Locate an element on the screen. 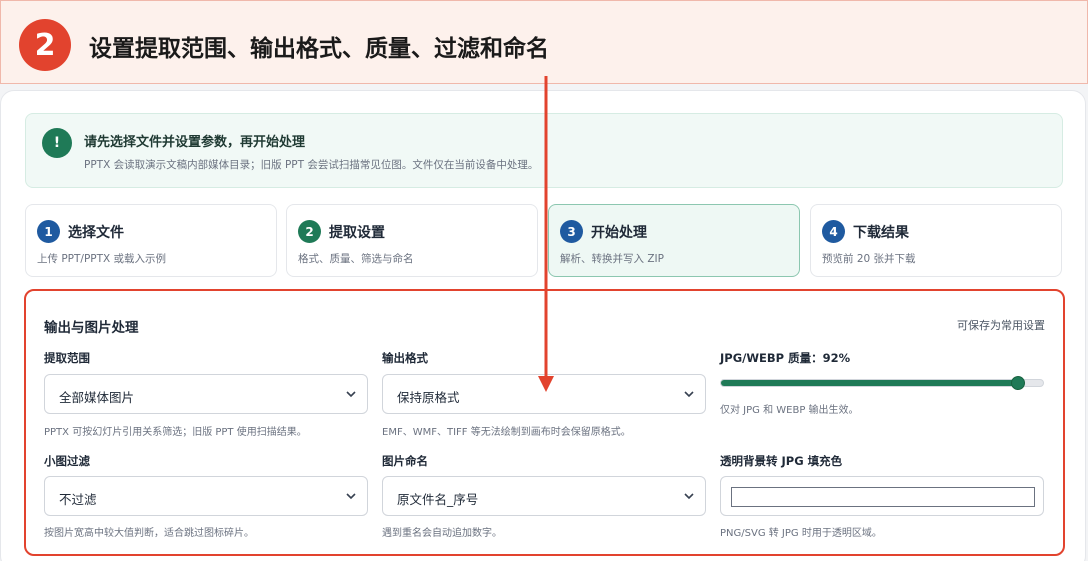 The image size is (1088, 561). quality-hint: 仅对 JPG 和 WEBP 输出生效。 is located at coordinates (789, 410).